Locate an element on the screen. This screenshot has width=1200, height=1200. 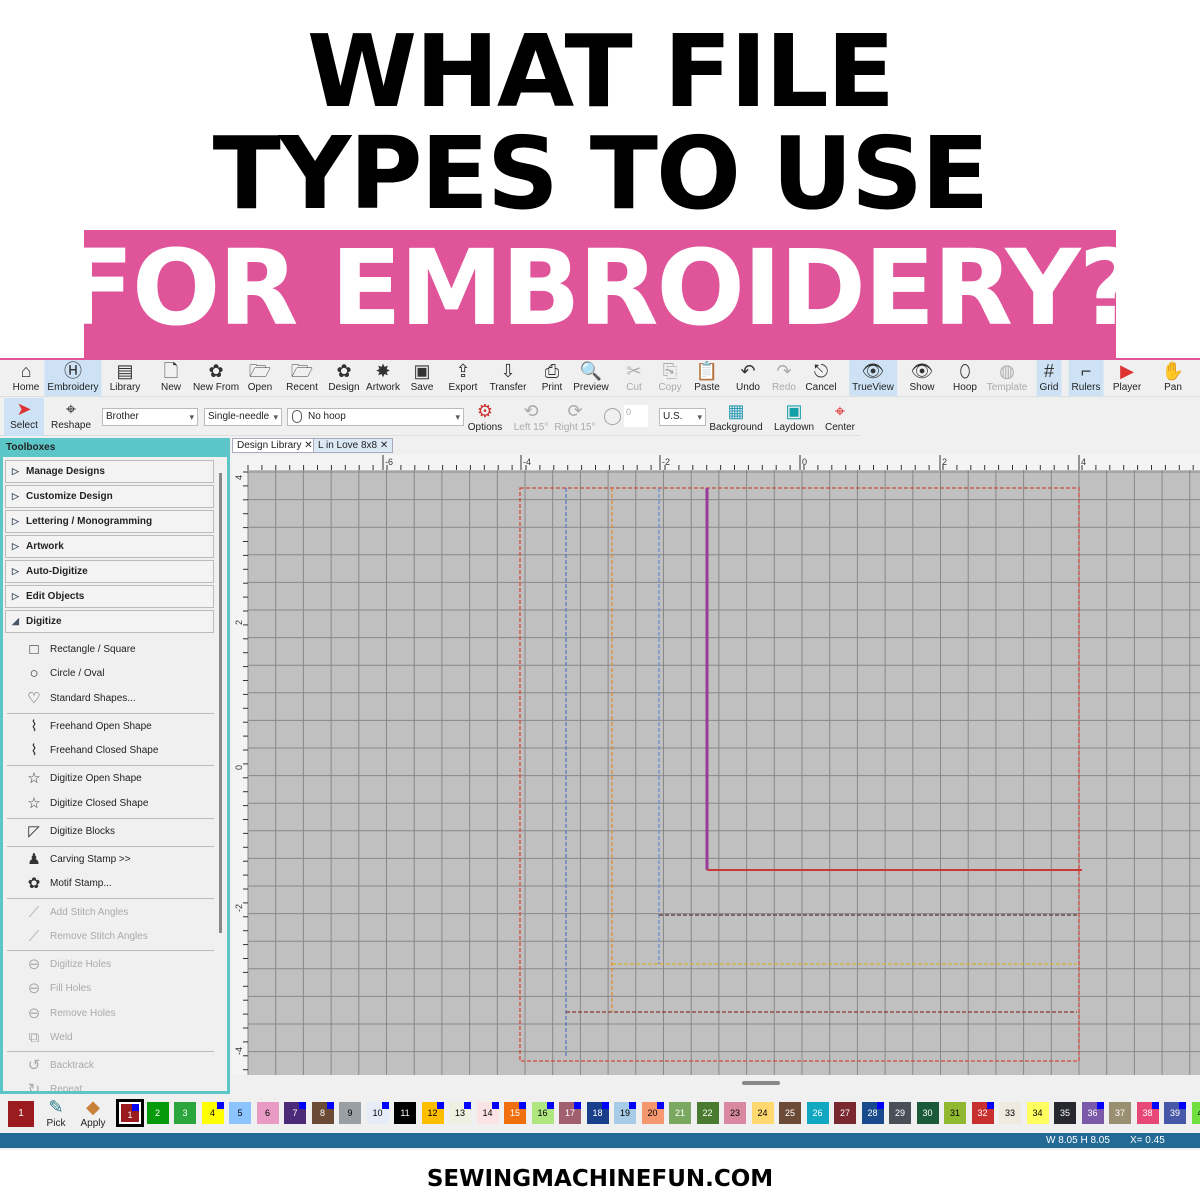
color-swatch: 26 is located at coordinates (817, 1113).